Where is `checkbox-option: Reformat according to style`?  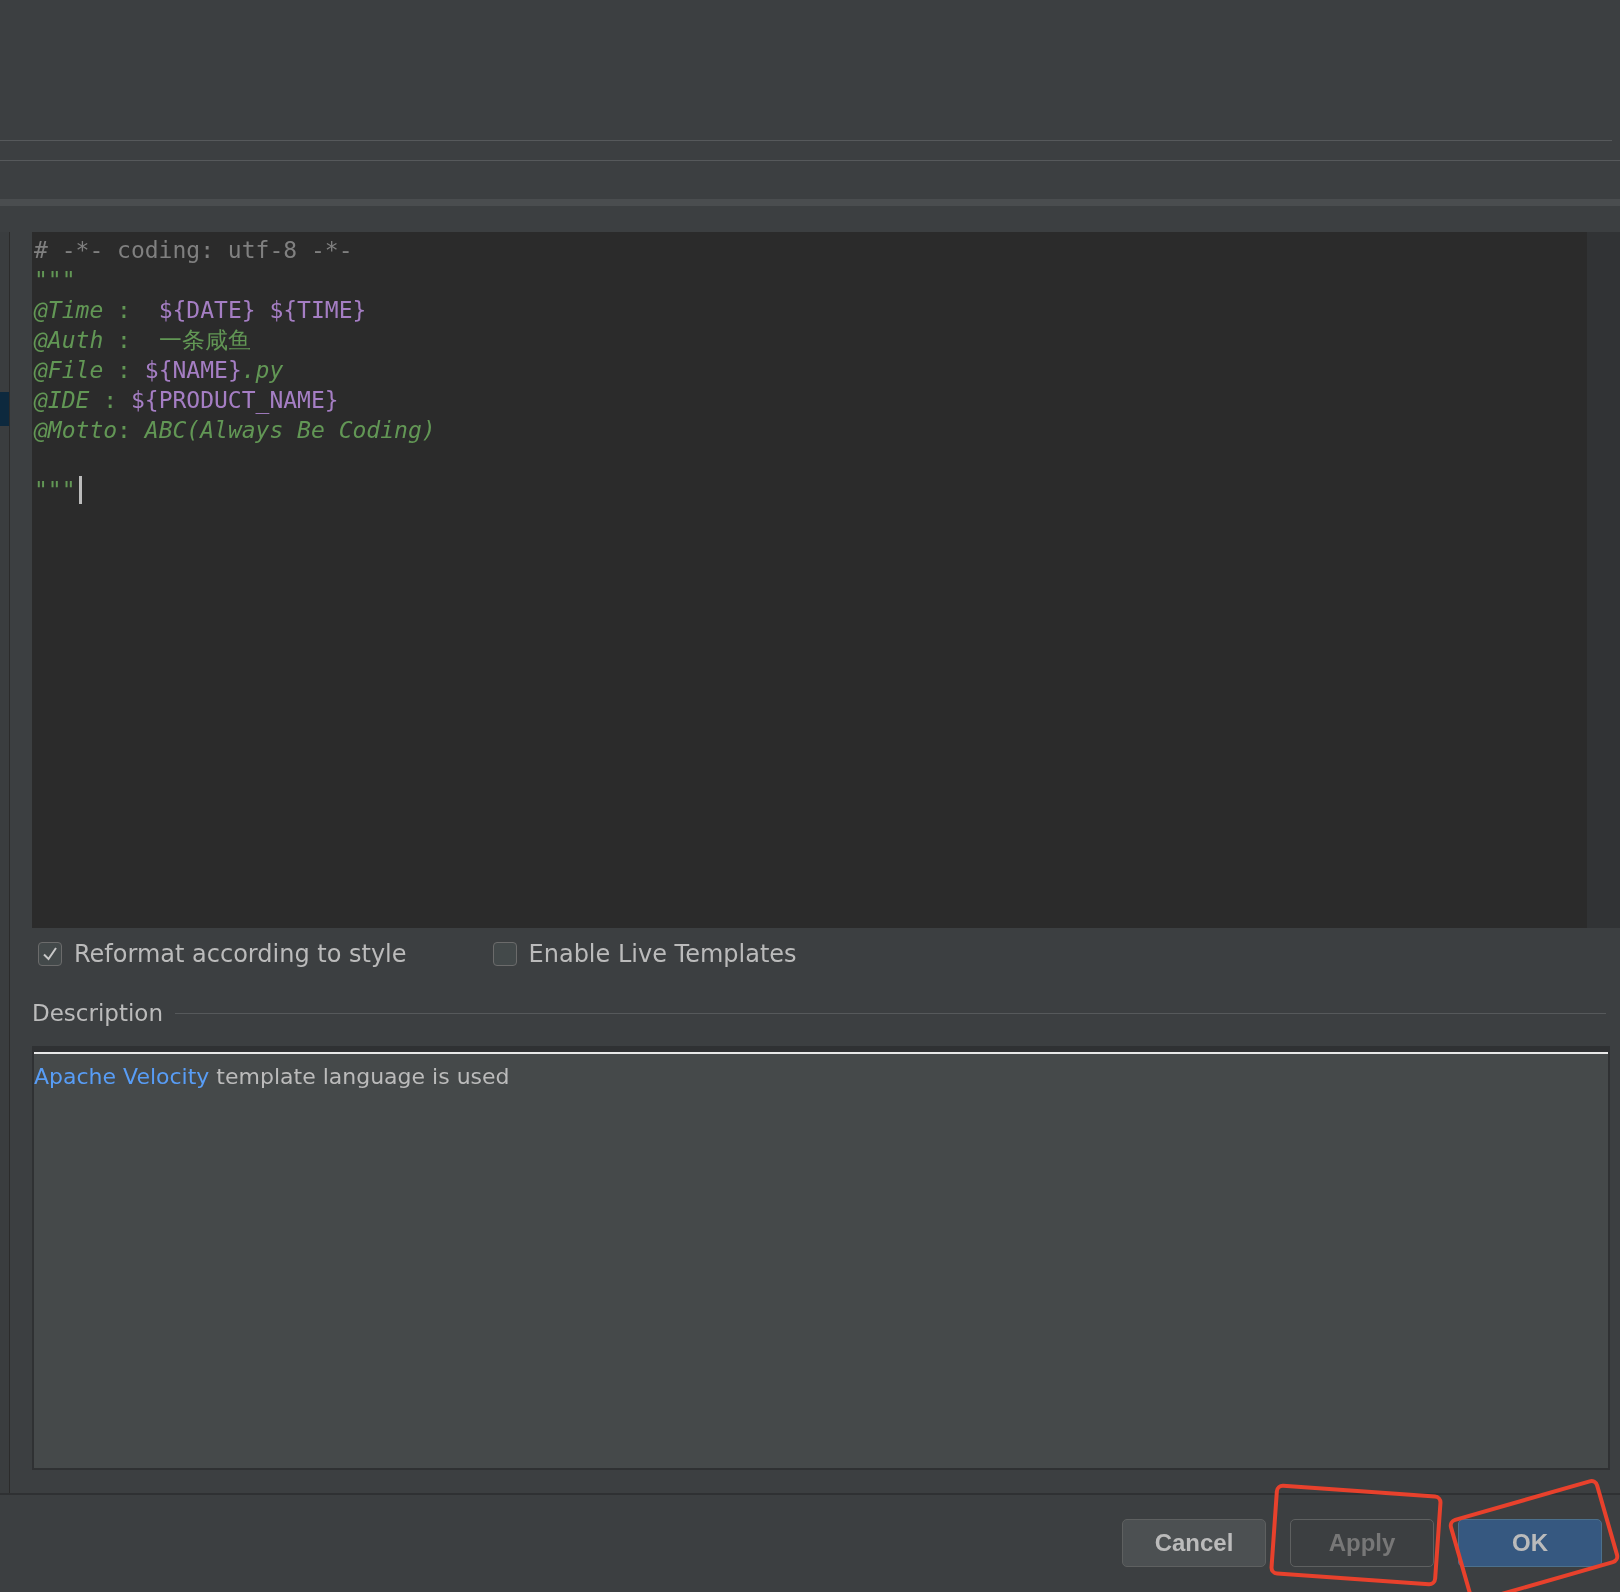
checkbox-option: Reformat according to style is located at coordinates (222, 954).